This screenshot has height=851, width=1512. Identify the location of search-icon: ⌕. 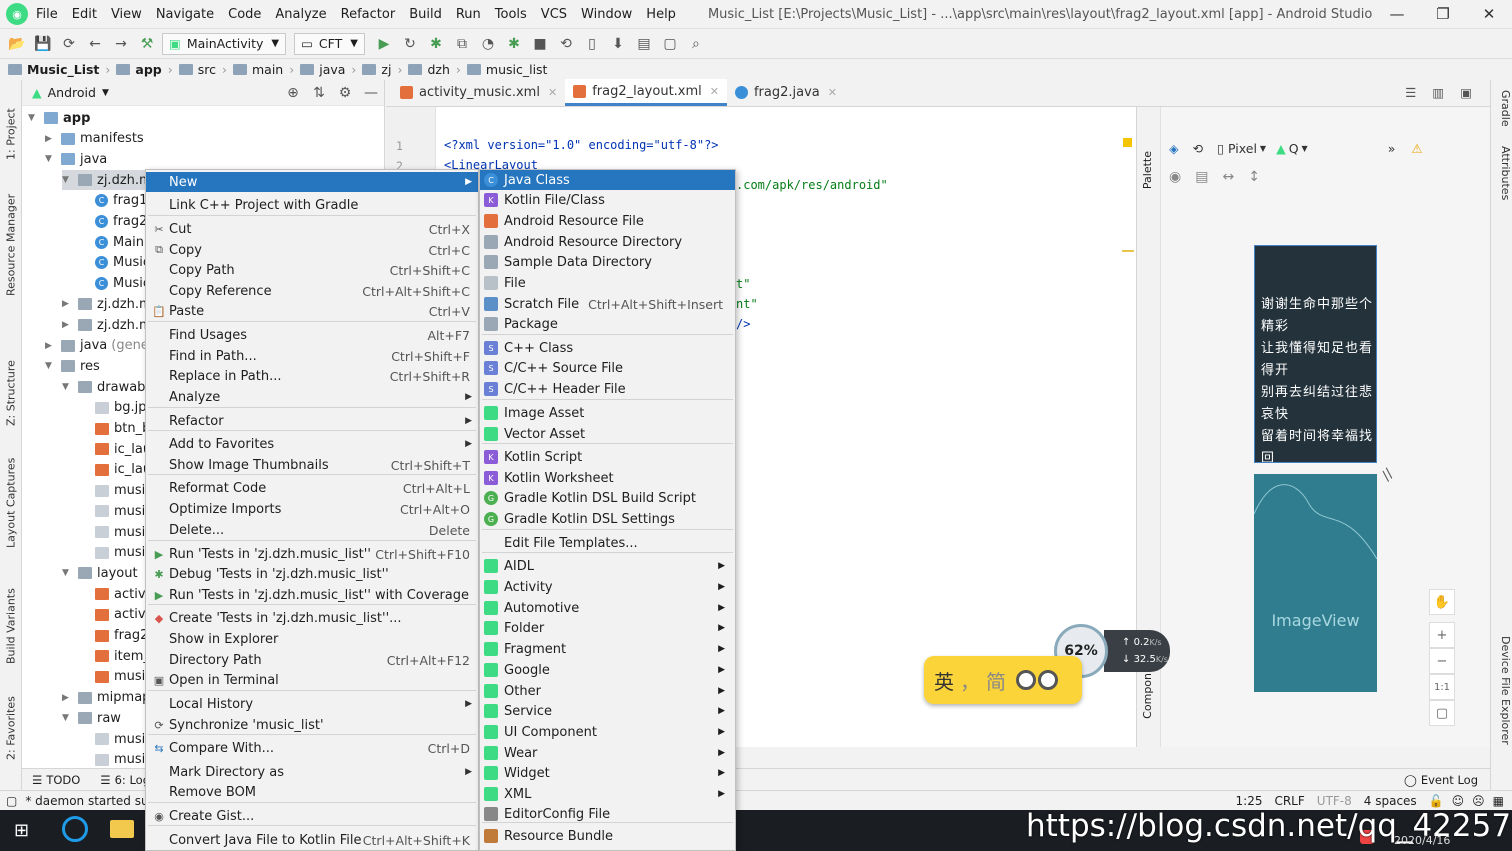
(696, 44).